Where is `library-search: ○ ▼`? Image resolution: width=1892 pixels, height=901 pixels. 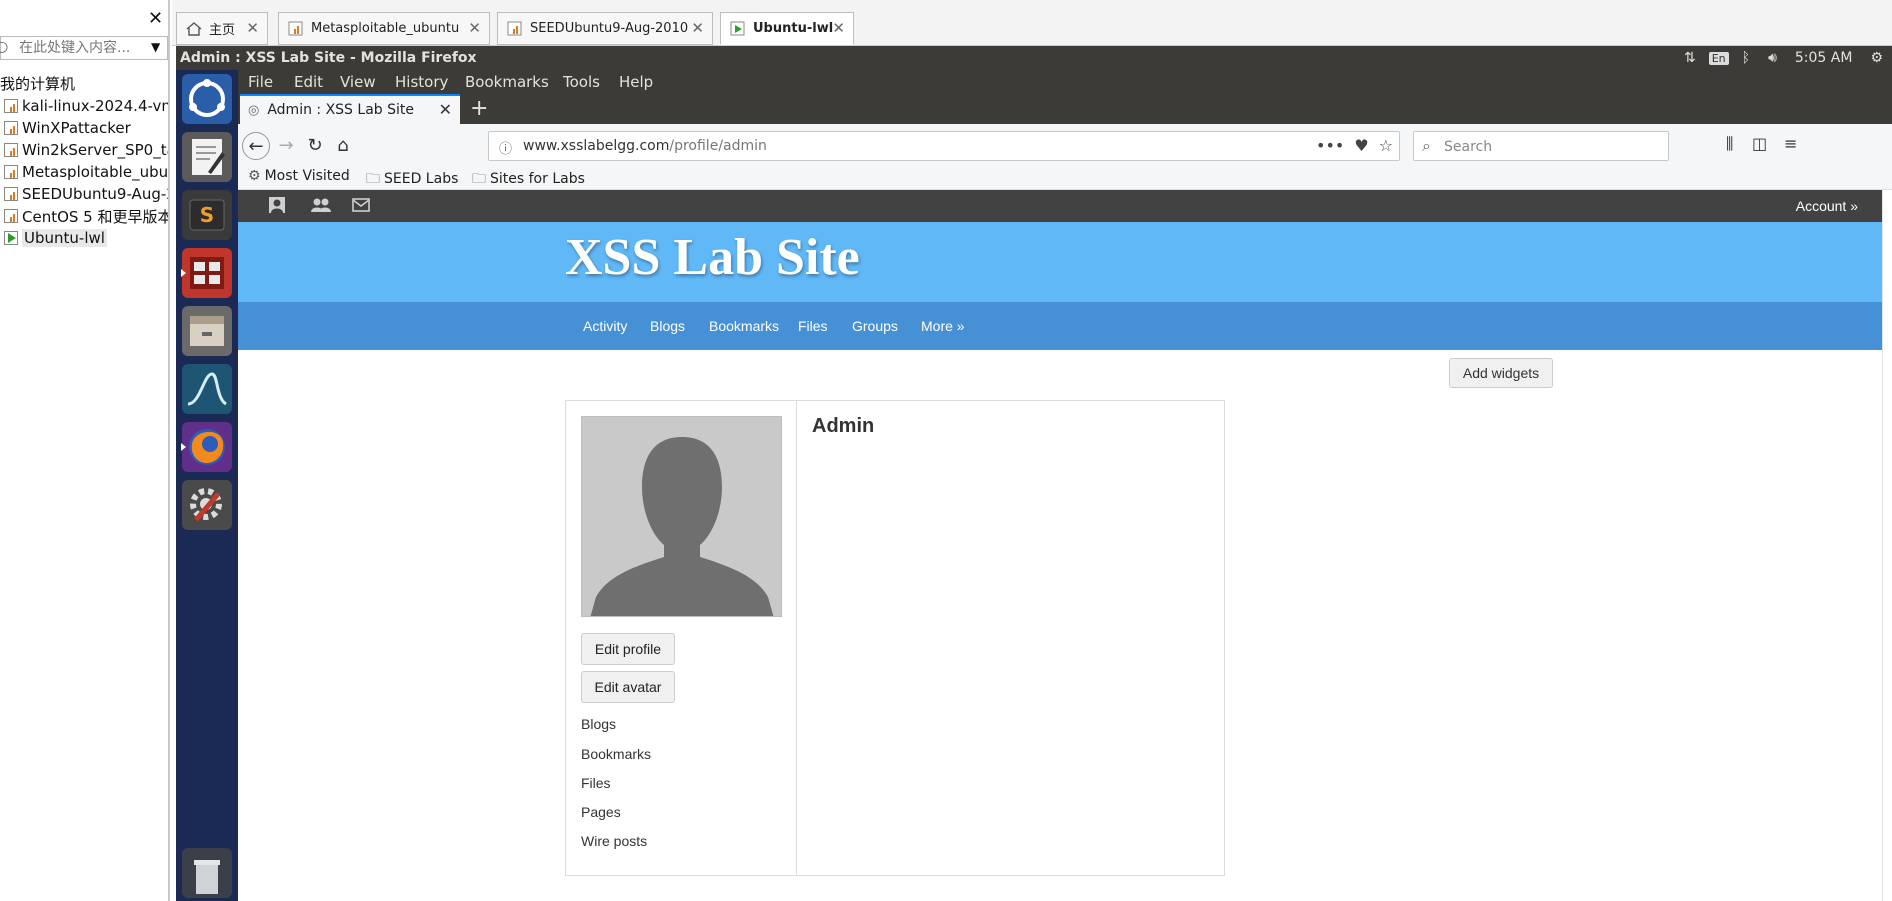 library-search: ○ ▼ is located at coordinates (84, 48).